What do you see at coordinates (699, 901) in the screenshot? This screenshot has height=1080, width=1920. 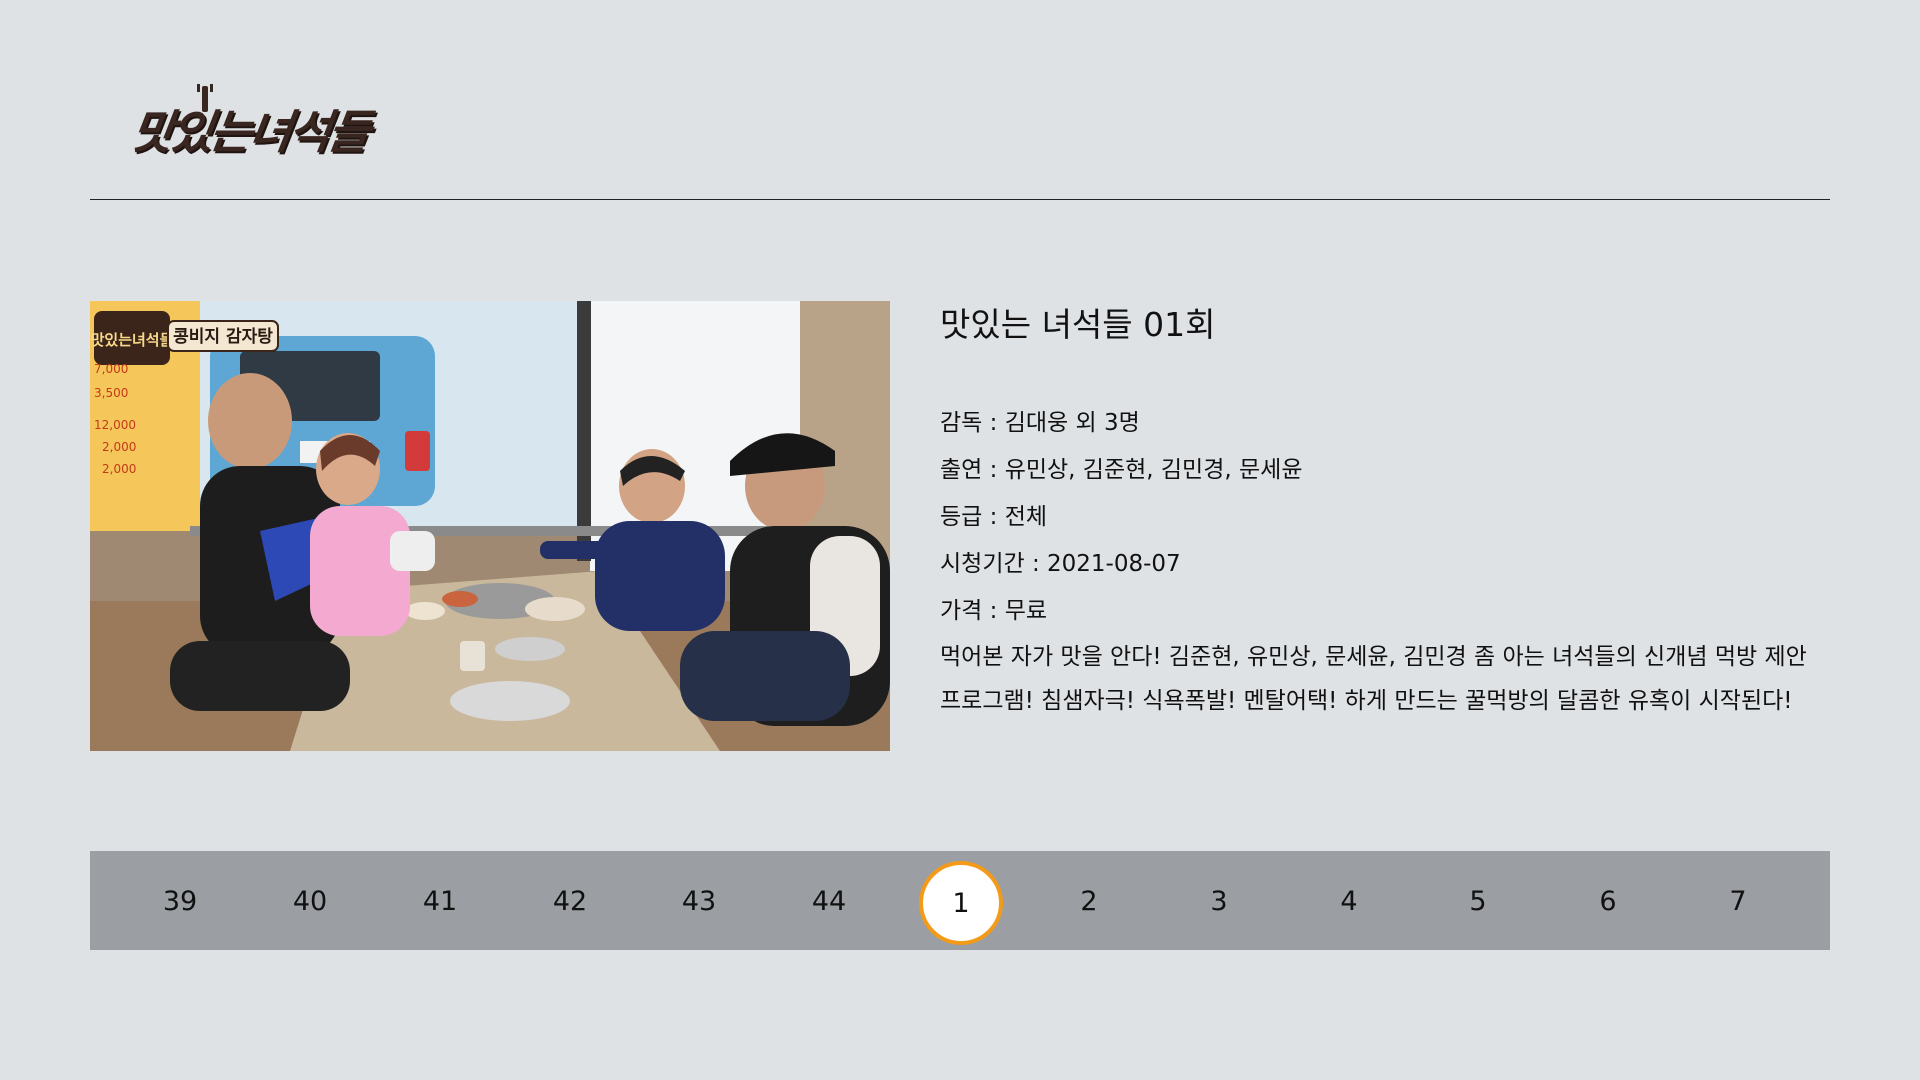 I see `episode-item: 43` at bounding box center [699, 901].